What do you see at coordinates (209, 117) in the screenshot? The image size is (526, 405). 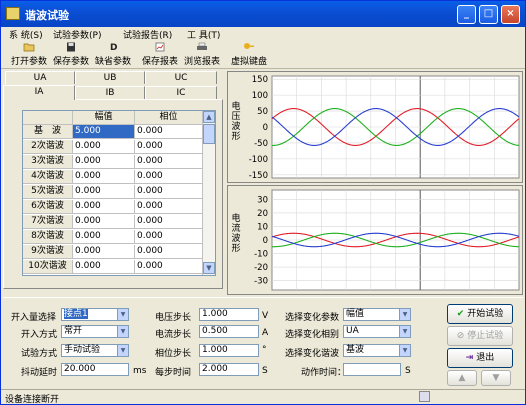 I see `scroll-up-arrow: ▲` at bounding box center [209, 117].